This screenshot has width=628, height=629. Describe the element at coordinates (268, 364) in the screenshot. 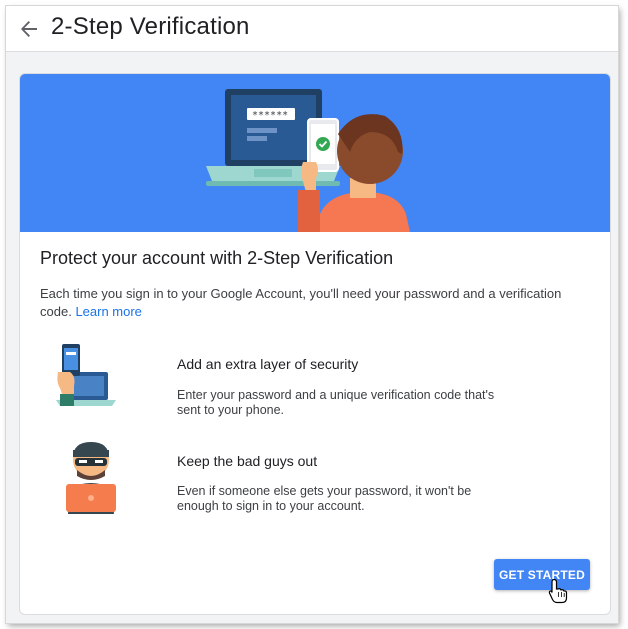

I see `feature-title-security: Add an extra layer of security` at that location.